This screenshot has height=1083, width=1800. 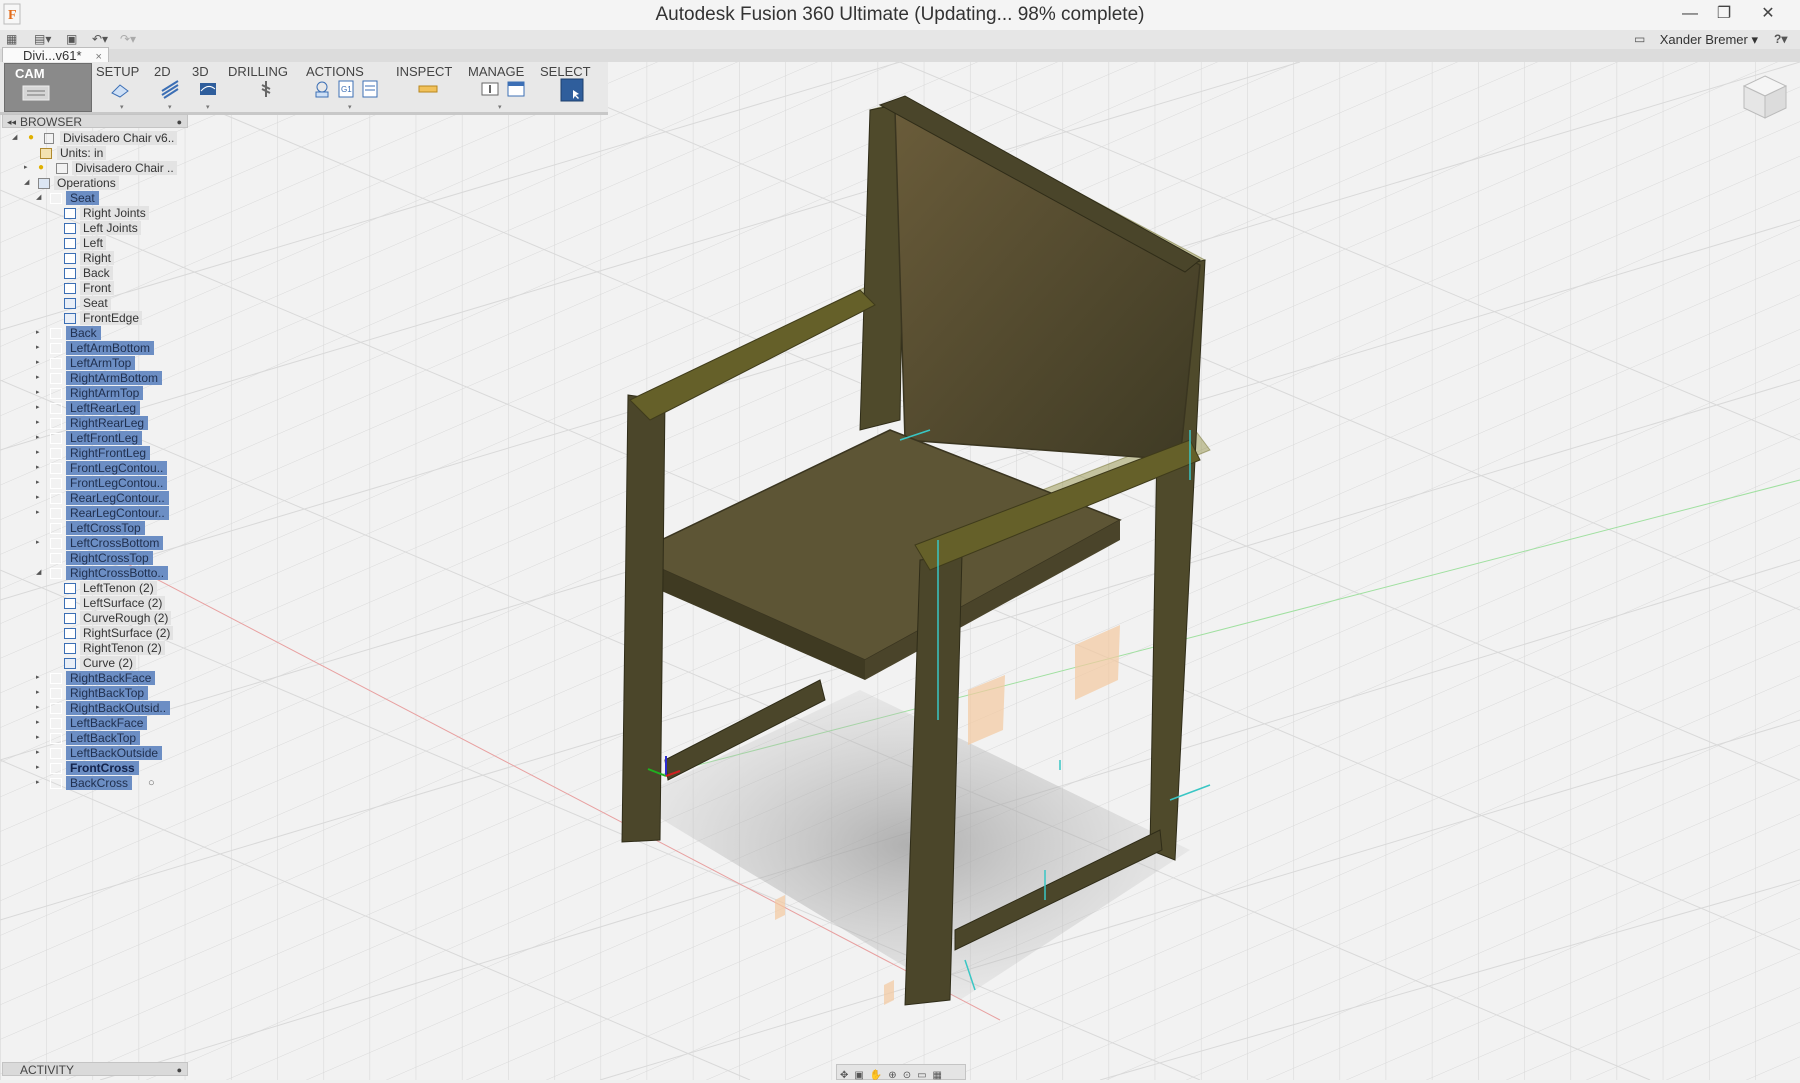 What do you see at coordinates (350, 107) in the screenshot?
I see `actions-caret-icon: ▾` at bounding box center [350, 107].